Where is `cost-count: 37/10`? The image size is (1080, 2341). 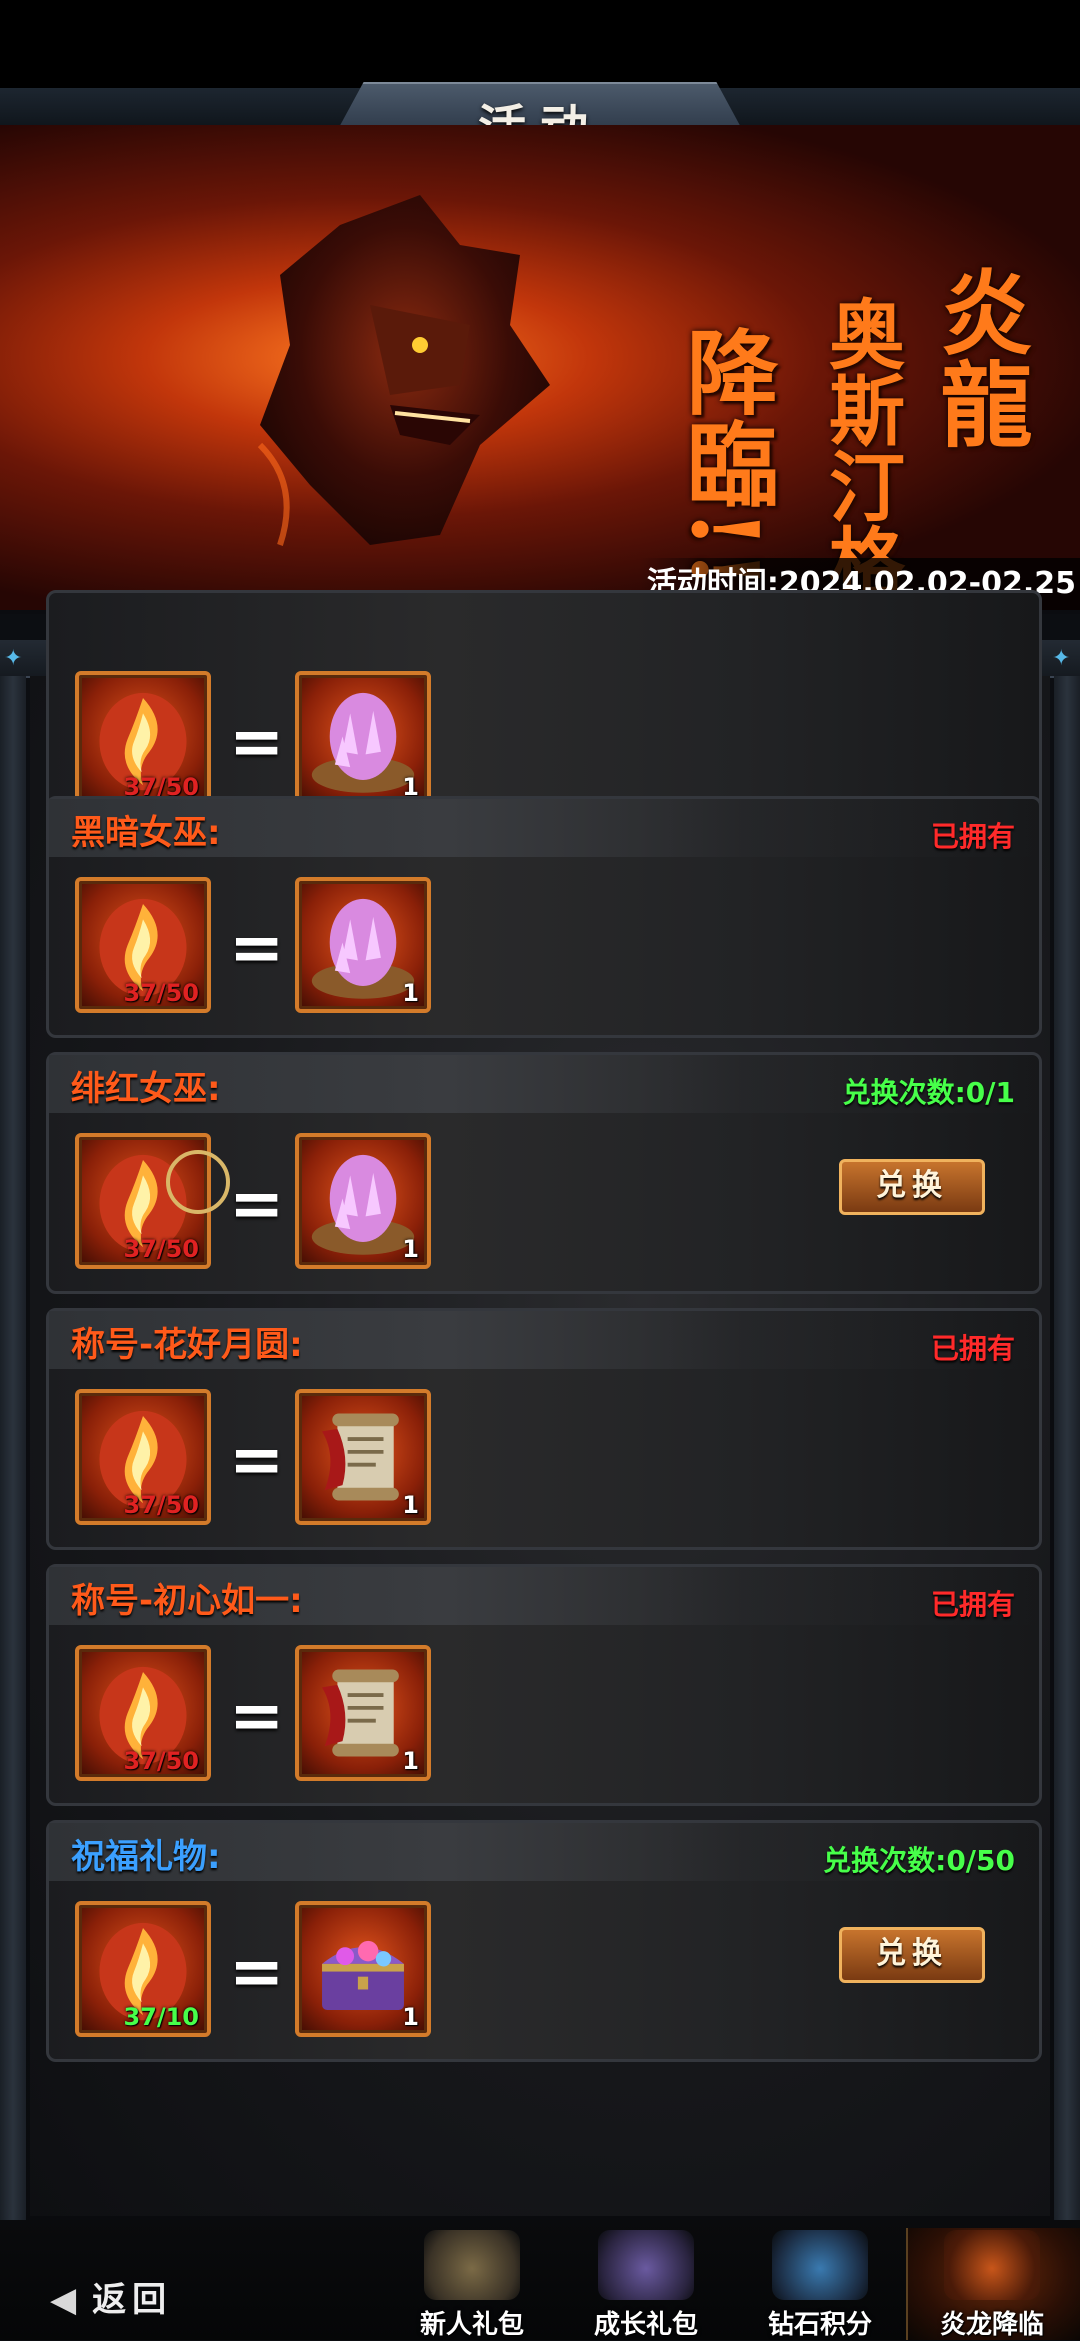 cost-count: 37/10 is located at coordinates (161, 2017).